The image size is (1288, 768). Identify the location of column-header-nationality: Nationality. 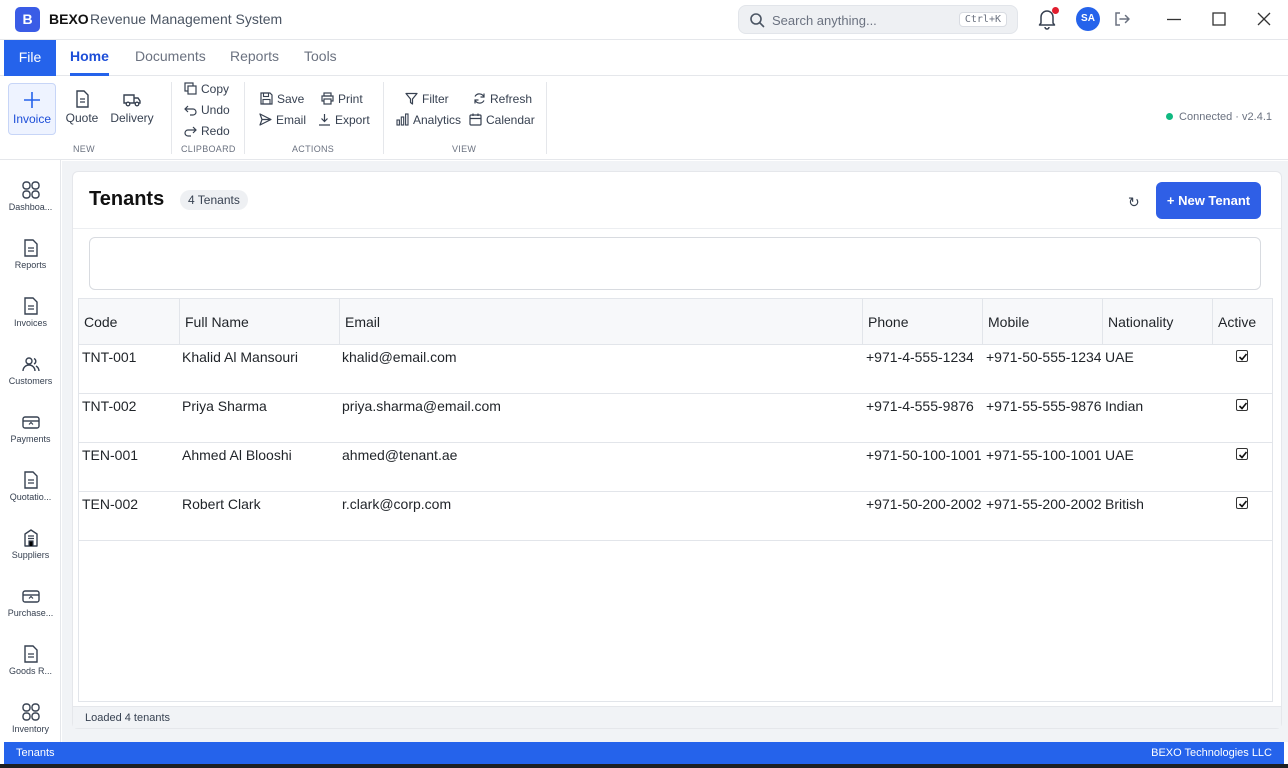
(1158, 322).